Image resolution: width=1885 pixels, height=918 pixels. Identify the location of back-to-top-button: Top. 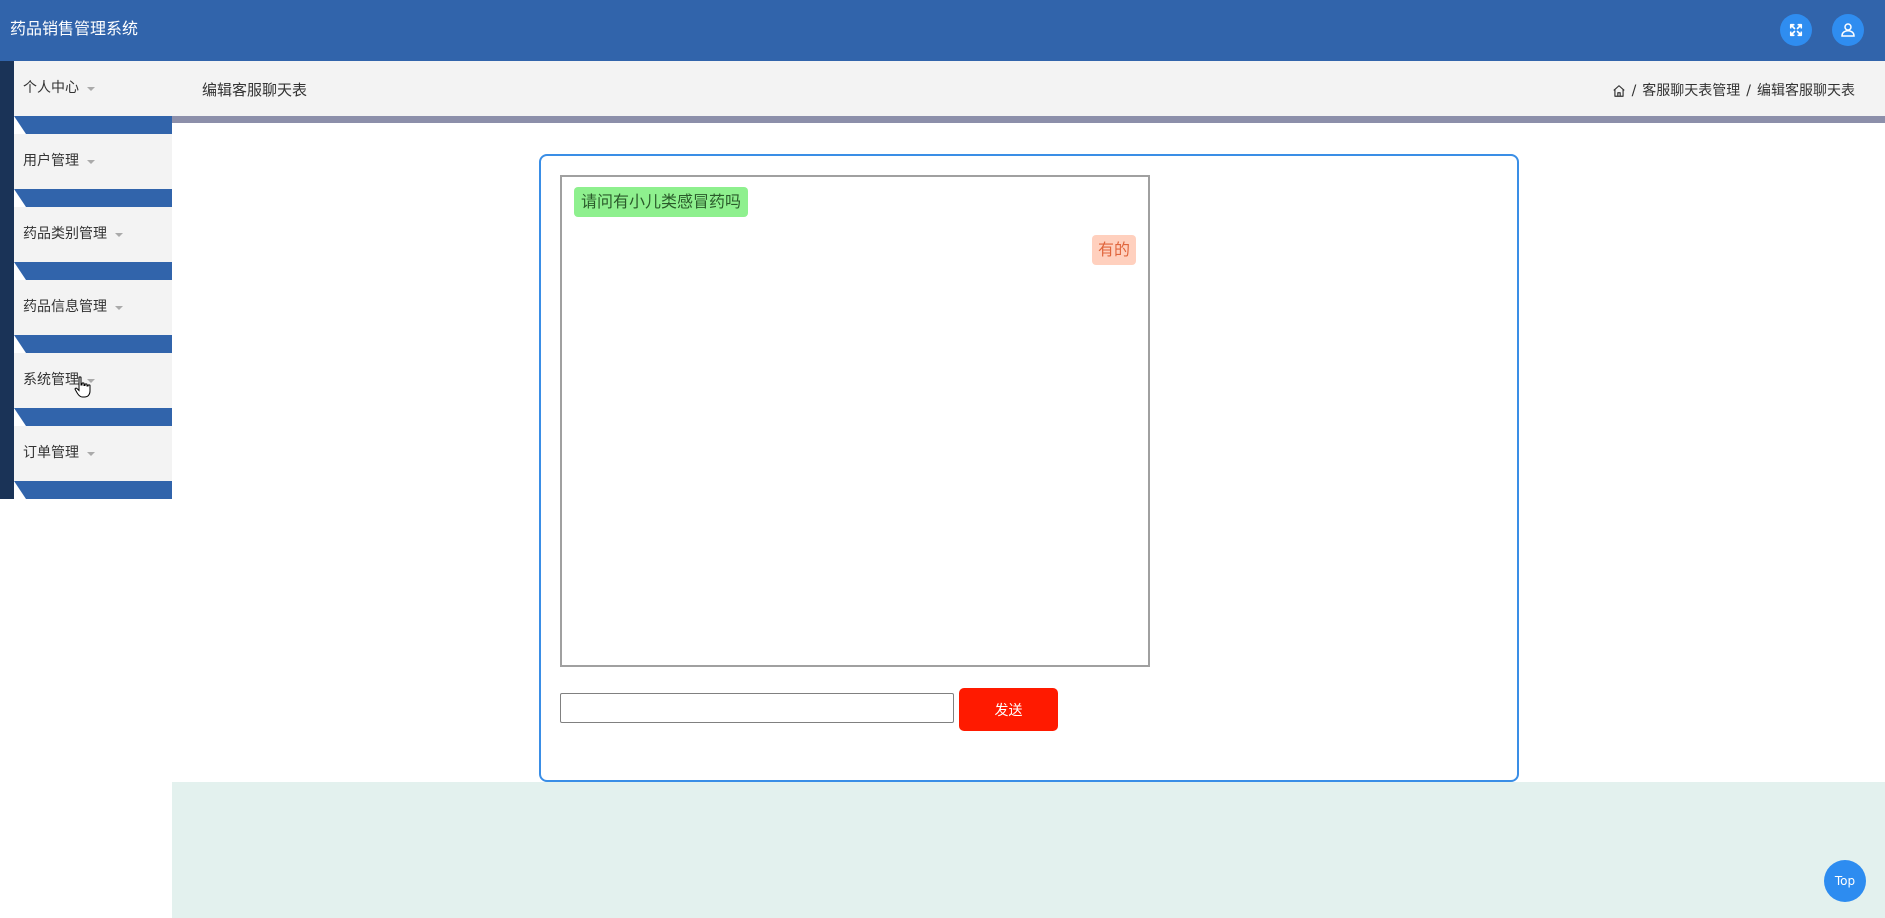
(1845, 881).